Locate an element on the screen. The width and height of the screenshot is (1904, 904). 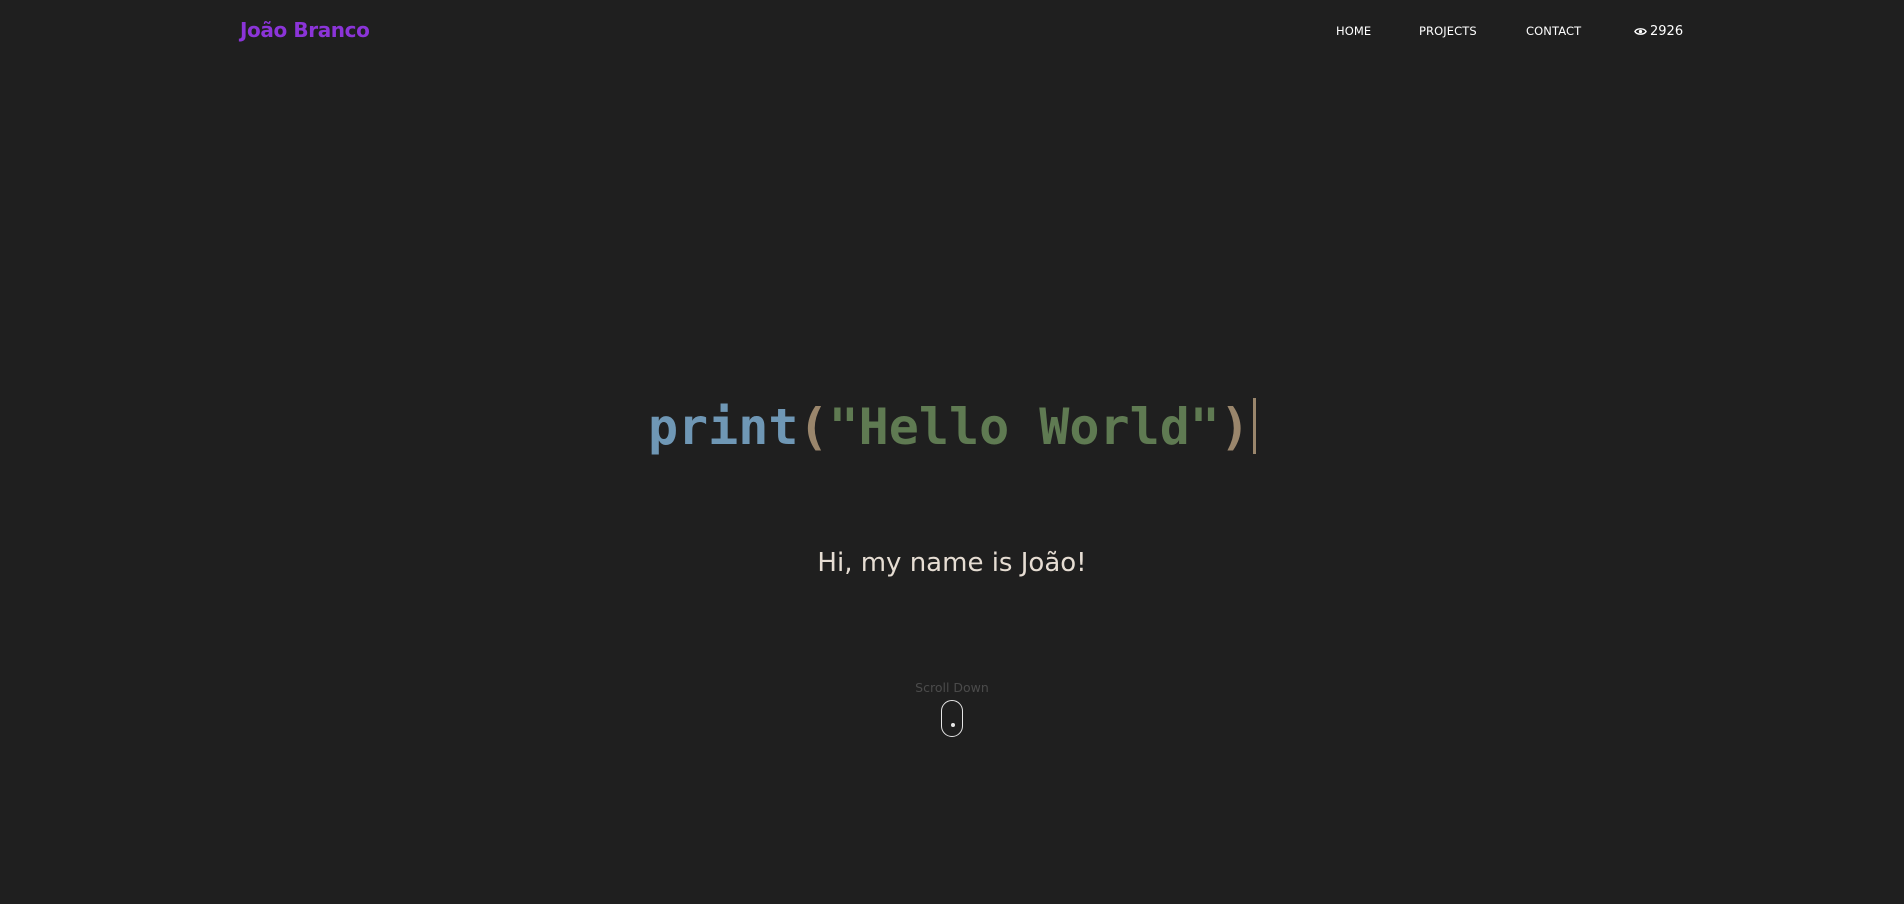
eye-icon is located at coordinates (1640, 31).